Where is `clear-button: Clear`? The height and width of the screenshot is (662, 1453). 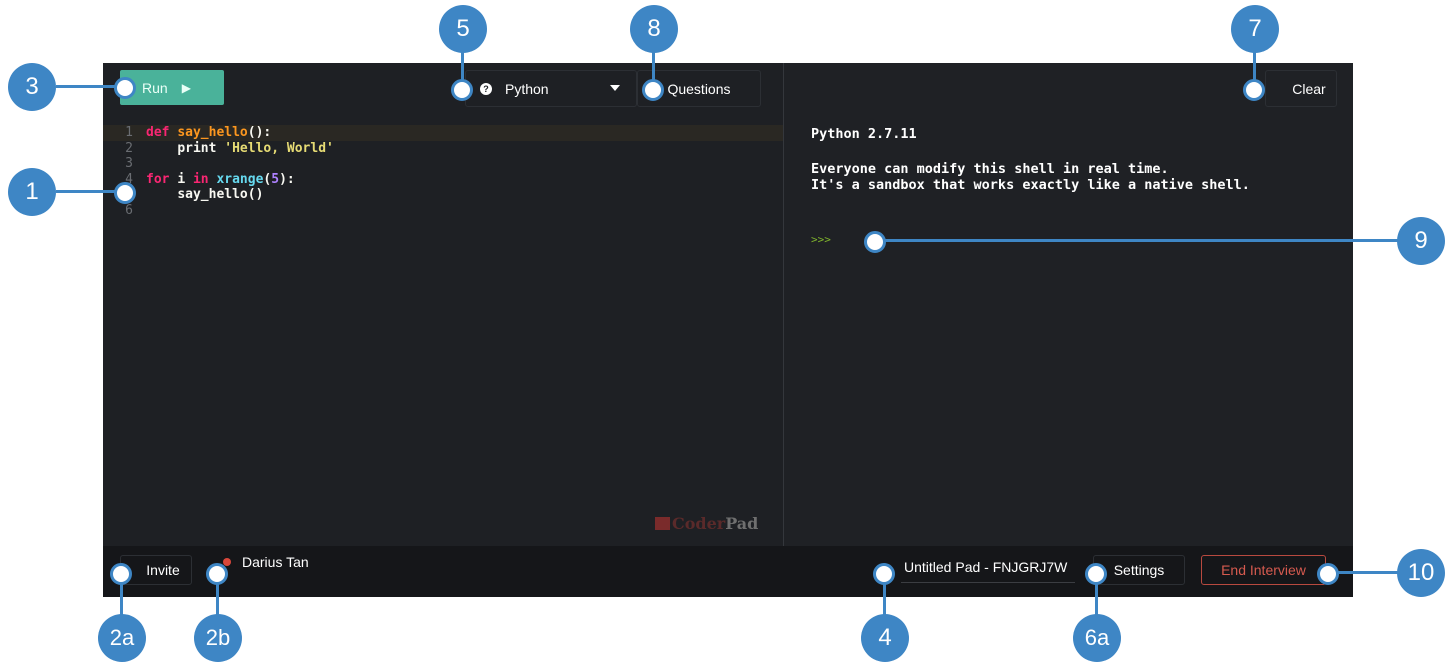
clear-button: Clear is located at coordinates (1301, 88).